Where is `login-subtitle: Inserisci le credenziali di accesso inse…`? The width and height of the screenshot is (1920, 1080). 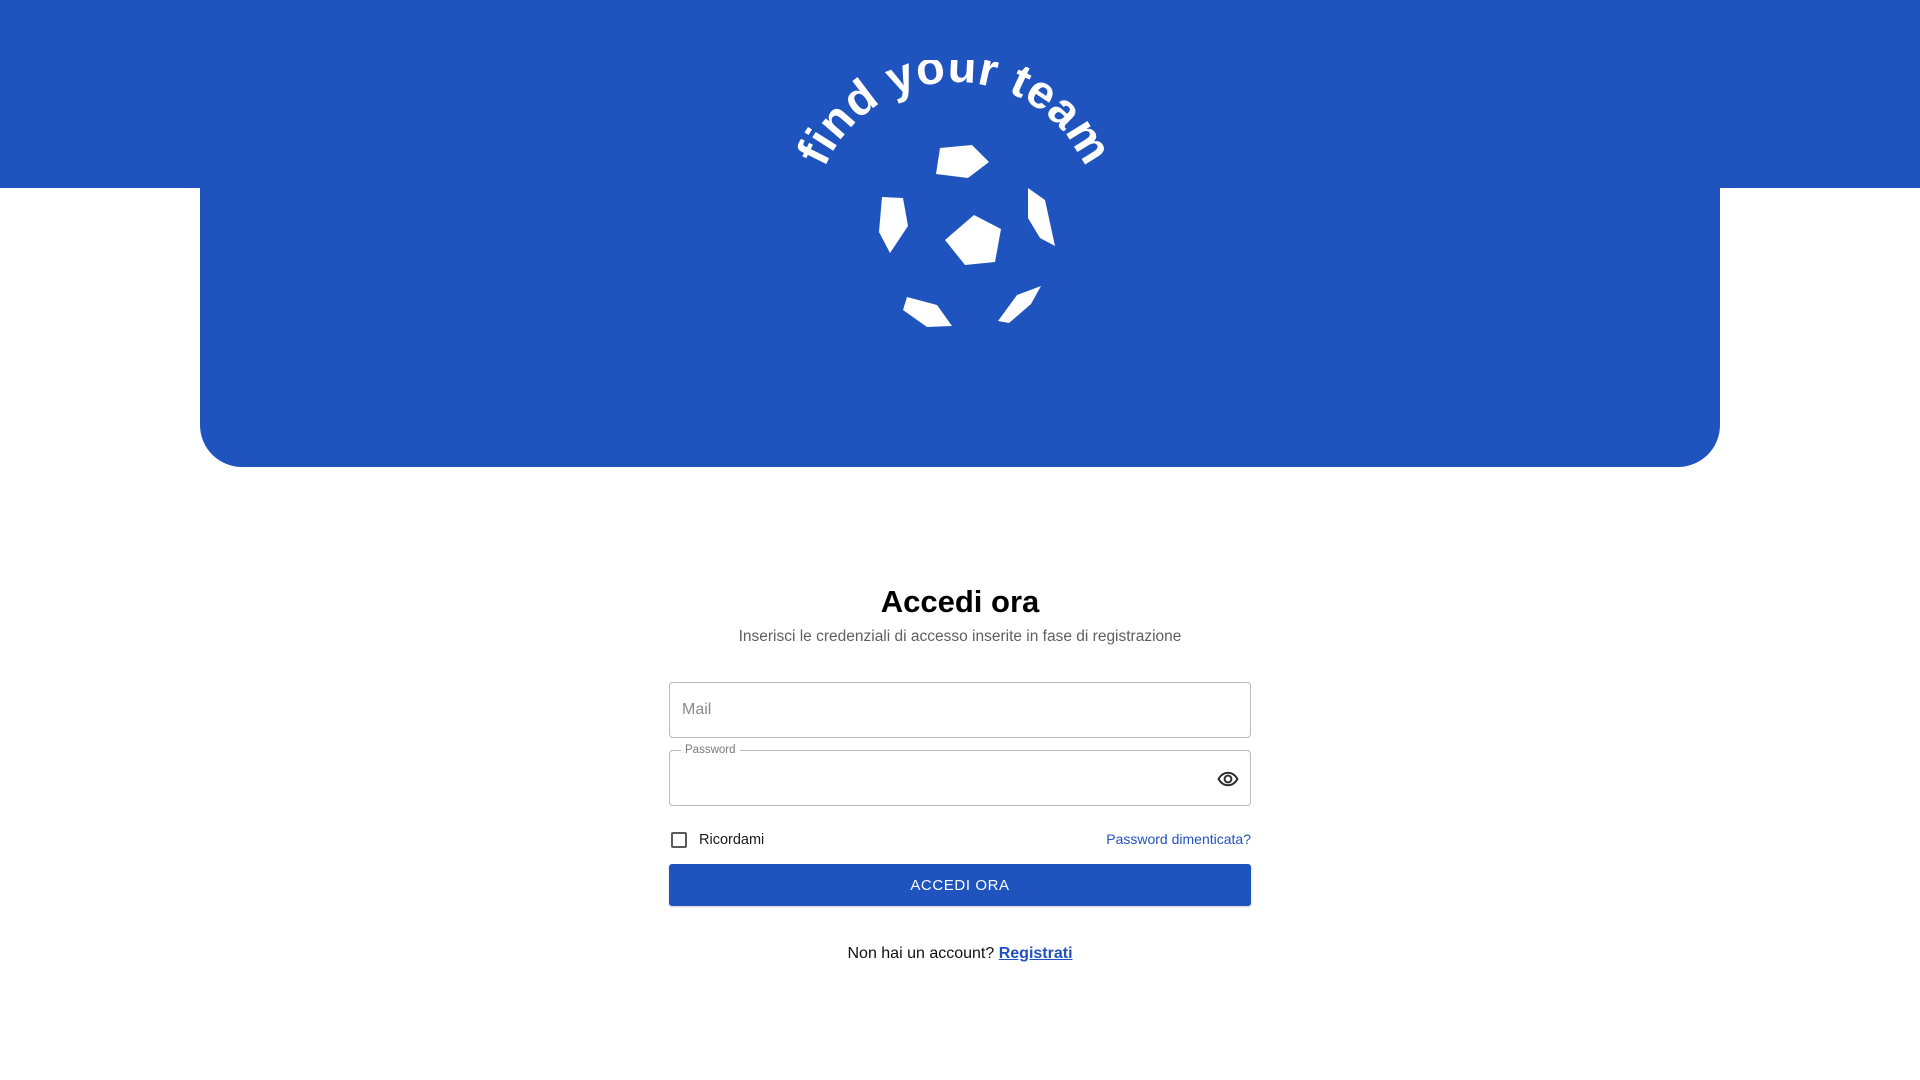 login-subtitle: Inserisci le credenziali di accesso inse… is located at coordinates (960, 636).